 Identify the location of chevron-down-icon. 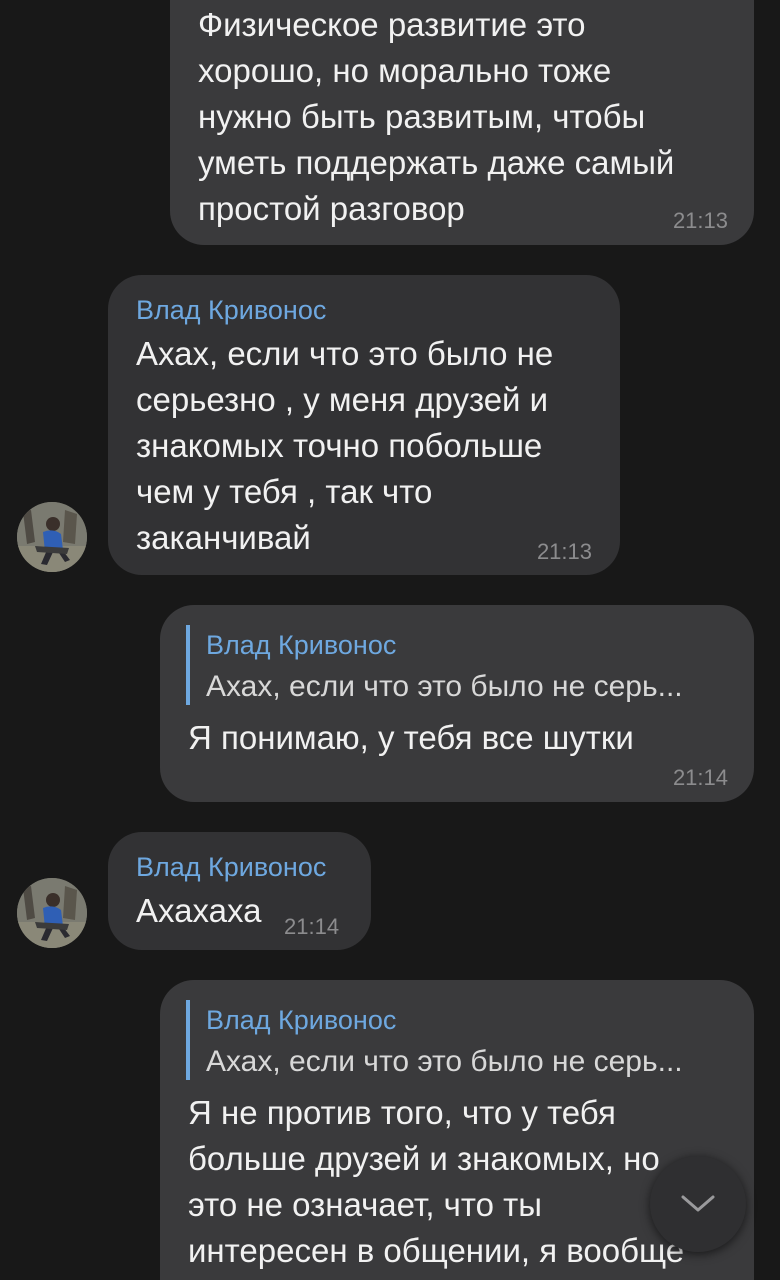
(698, 1203).